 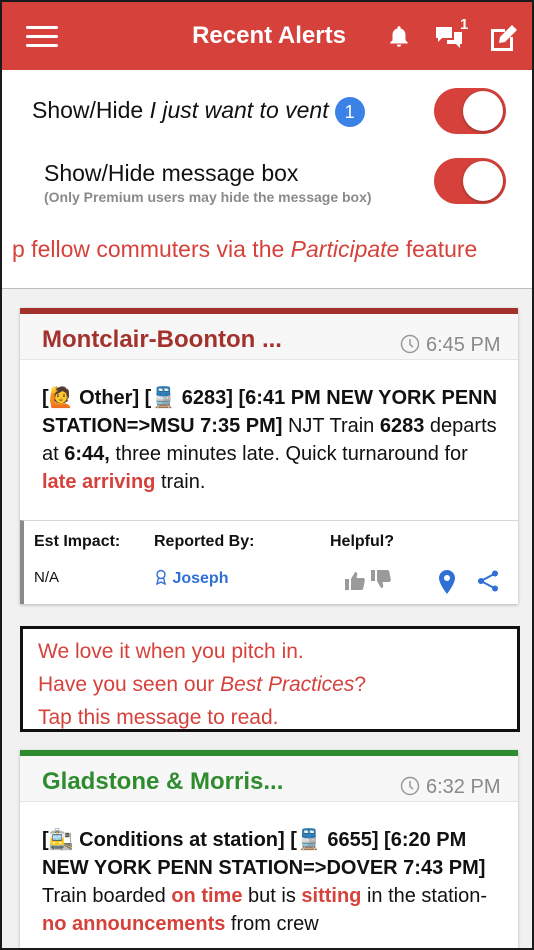 What do you see at coordinates (362, 541) in the screenshot?
I see `helpful-label: Helpful?` at bounding box center [362, 541].